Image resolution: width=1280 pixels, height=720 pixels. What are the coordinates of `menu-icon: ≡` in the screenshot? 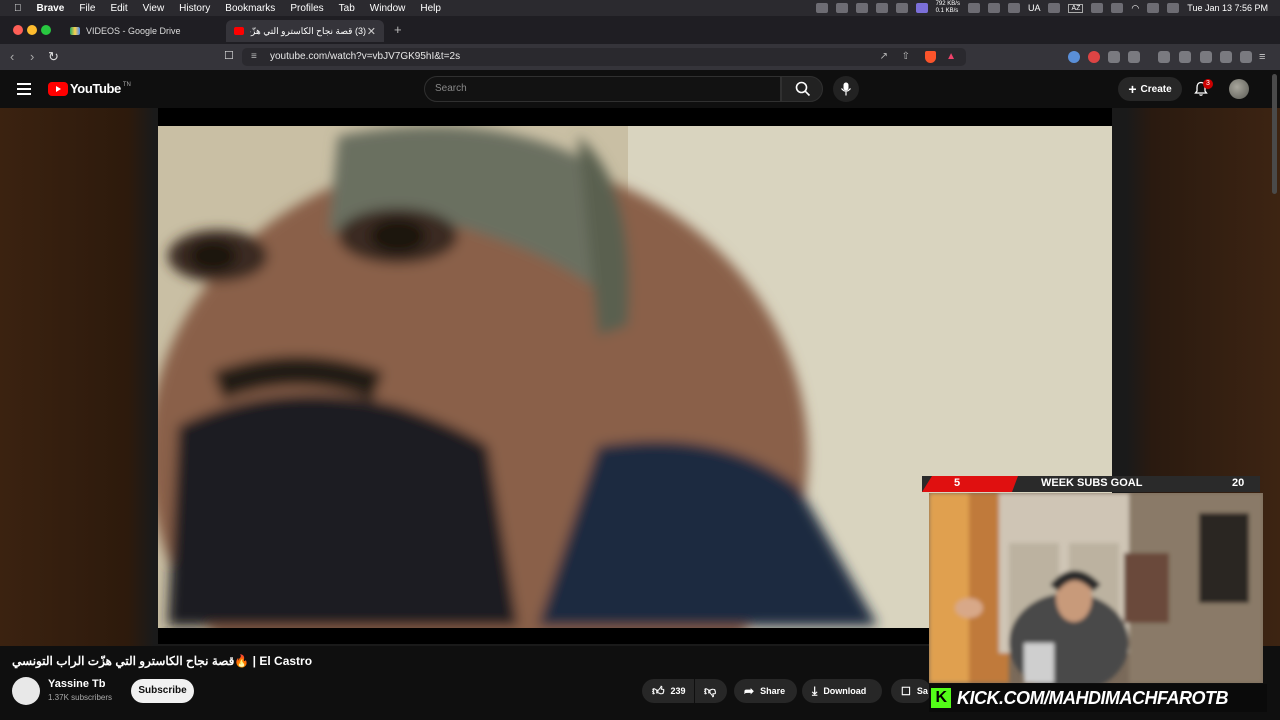 It's located at (1265, 57).